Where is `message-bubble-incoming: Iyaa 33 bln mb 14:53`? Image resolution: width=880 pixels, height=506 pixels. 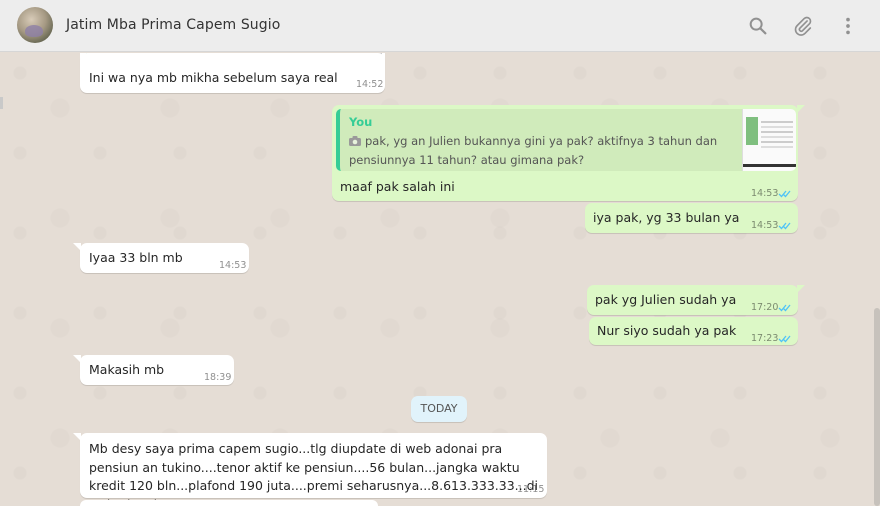 message-bubble-incoming: Iyaa 33 bln mb 14:53 is located at coordinates (161, 258).